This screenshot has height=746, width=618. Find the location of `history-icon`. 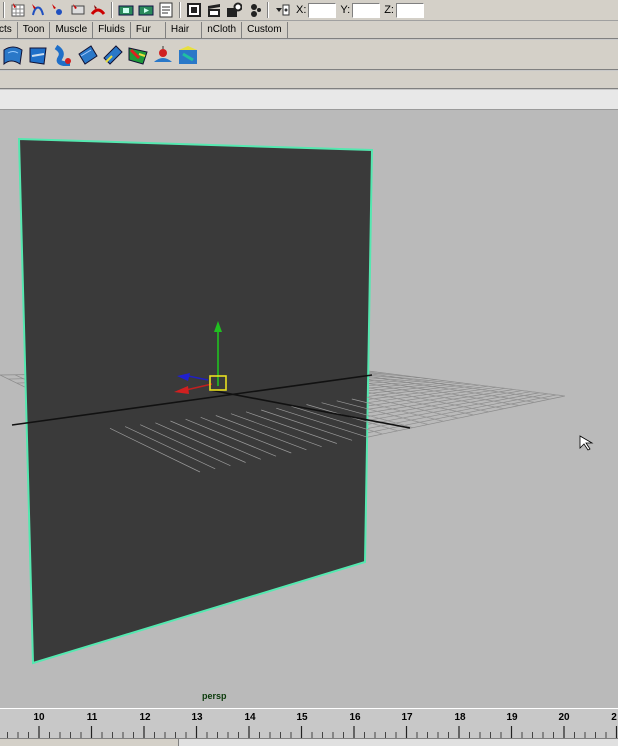

history-icon is located at coordinates (166, 10).